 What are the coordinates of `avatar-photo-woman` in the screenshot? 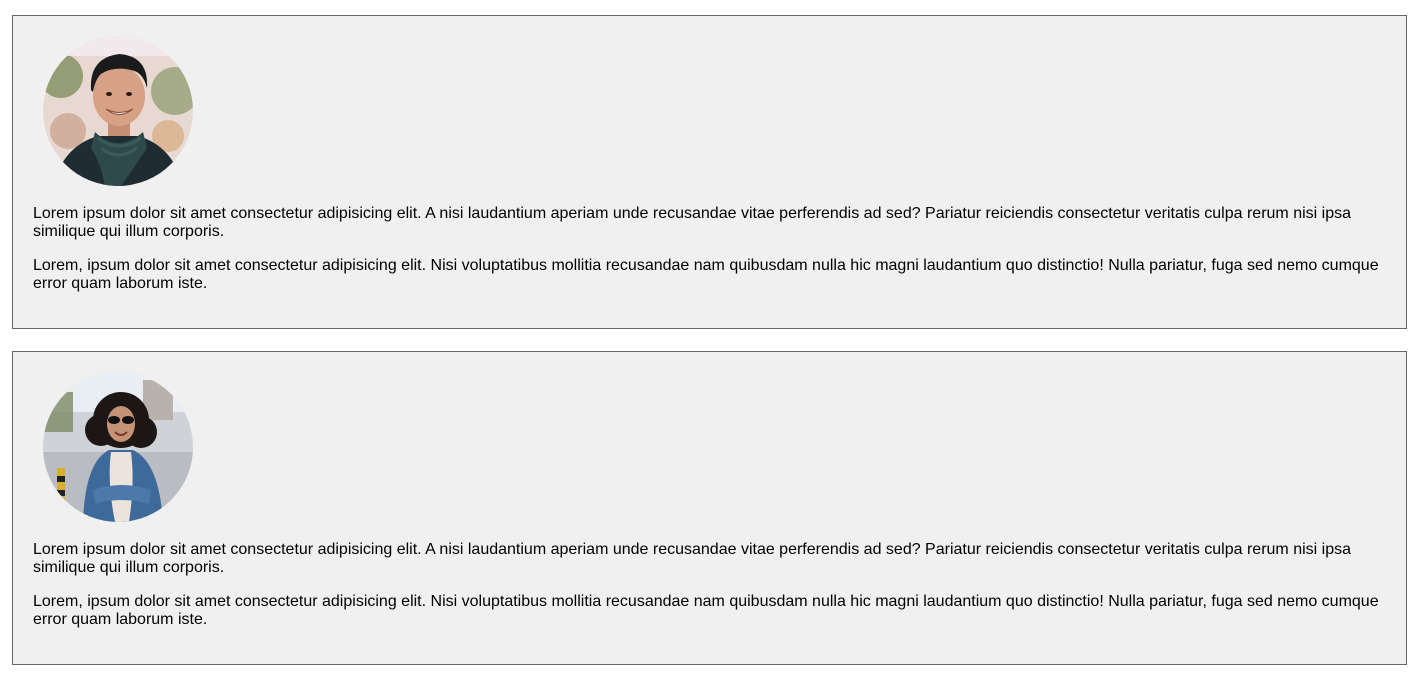 It's located at (118, 447).